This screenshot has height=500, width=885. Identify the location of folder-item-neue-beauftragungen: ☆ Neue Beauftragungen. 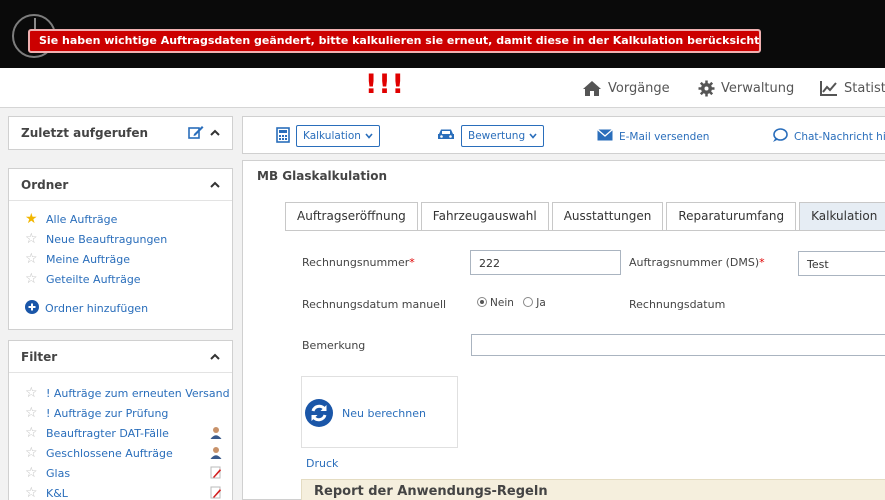
(120, 239).